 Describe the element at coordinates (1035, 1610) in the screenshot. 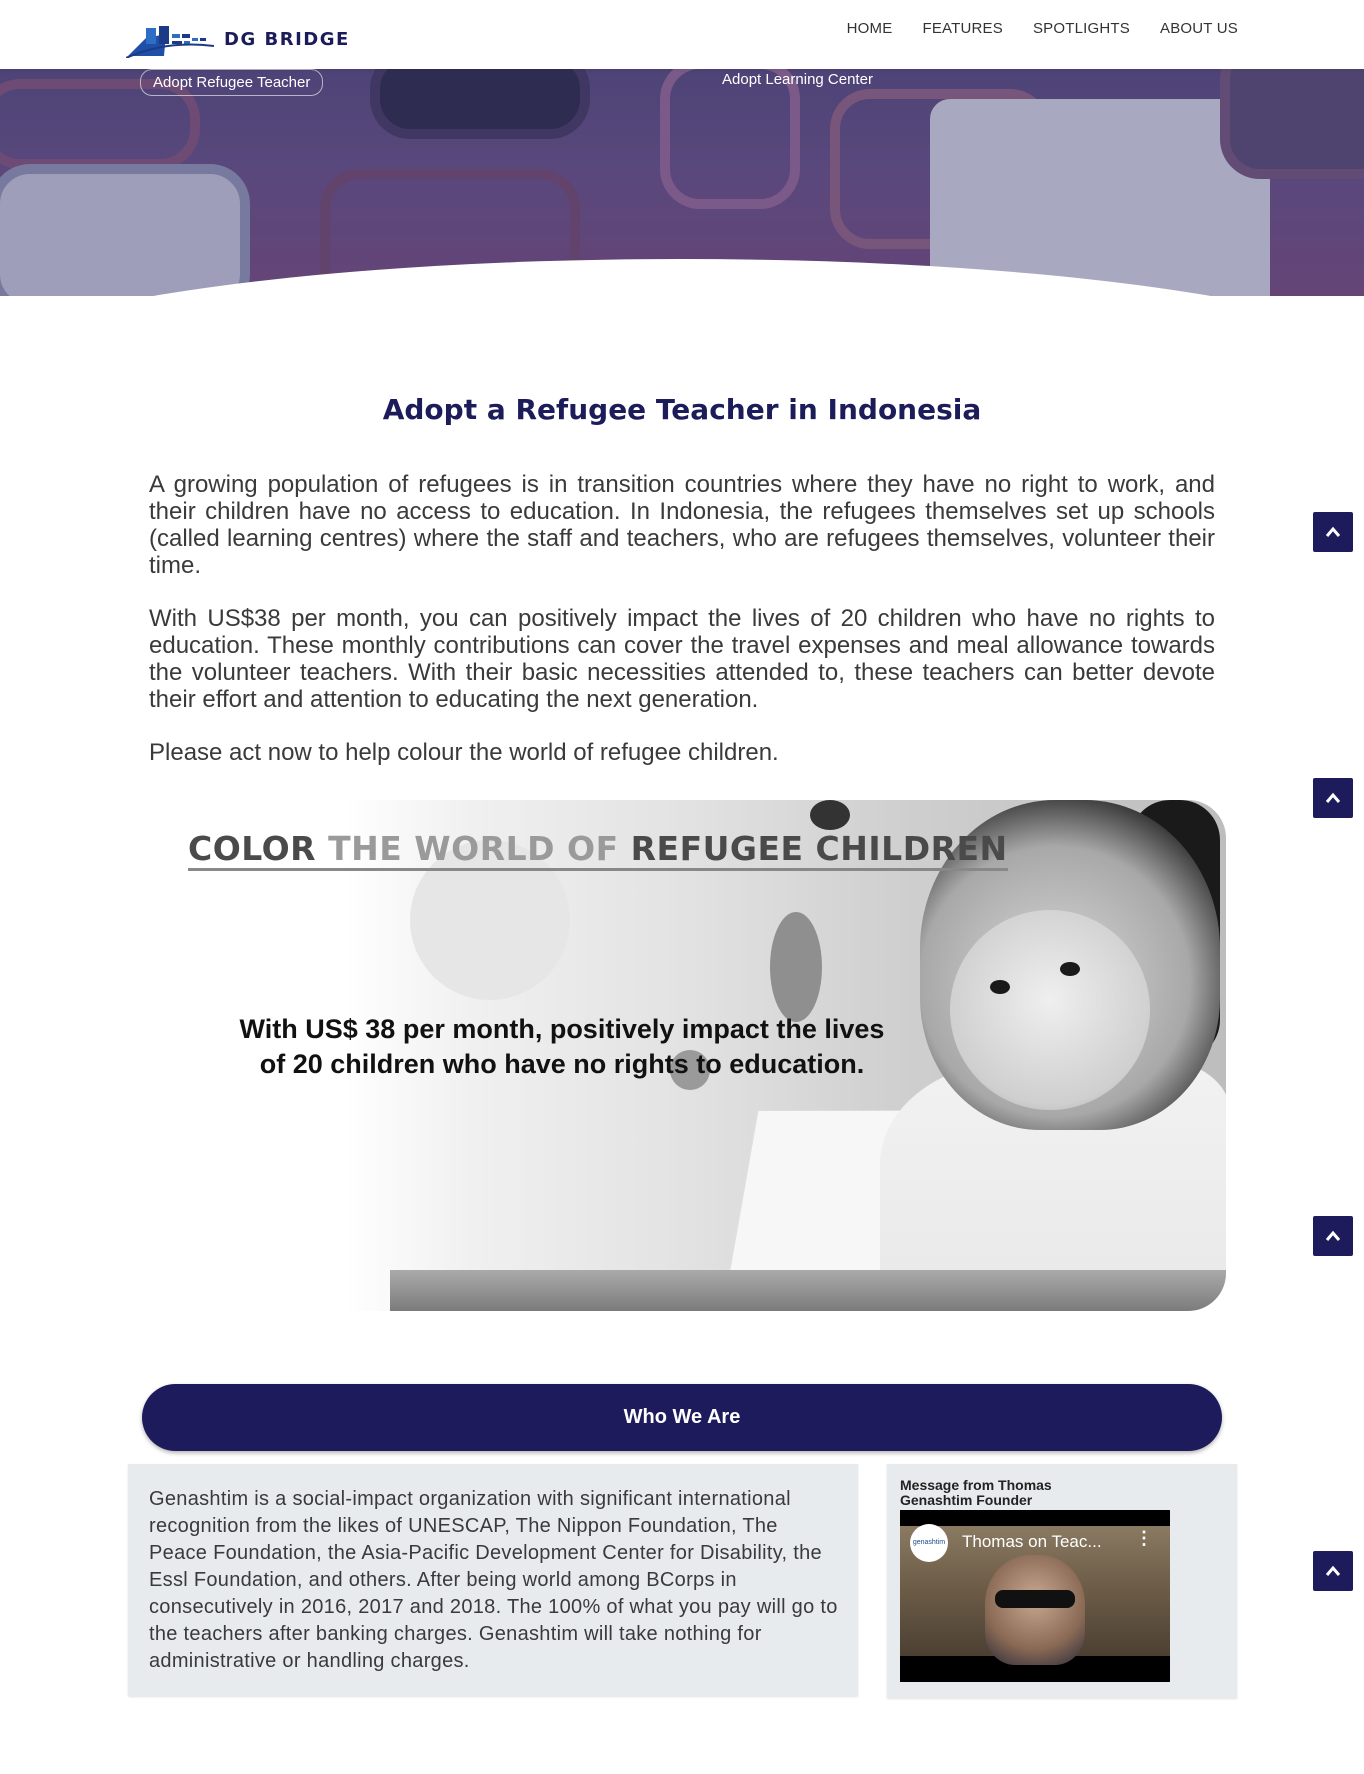

I see `video-thumbnail-person` at that location.